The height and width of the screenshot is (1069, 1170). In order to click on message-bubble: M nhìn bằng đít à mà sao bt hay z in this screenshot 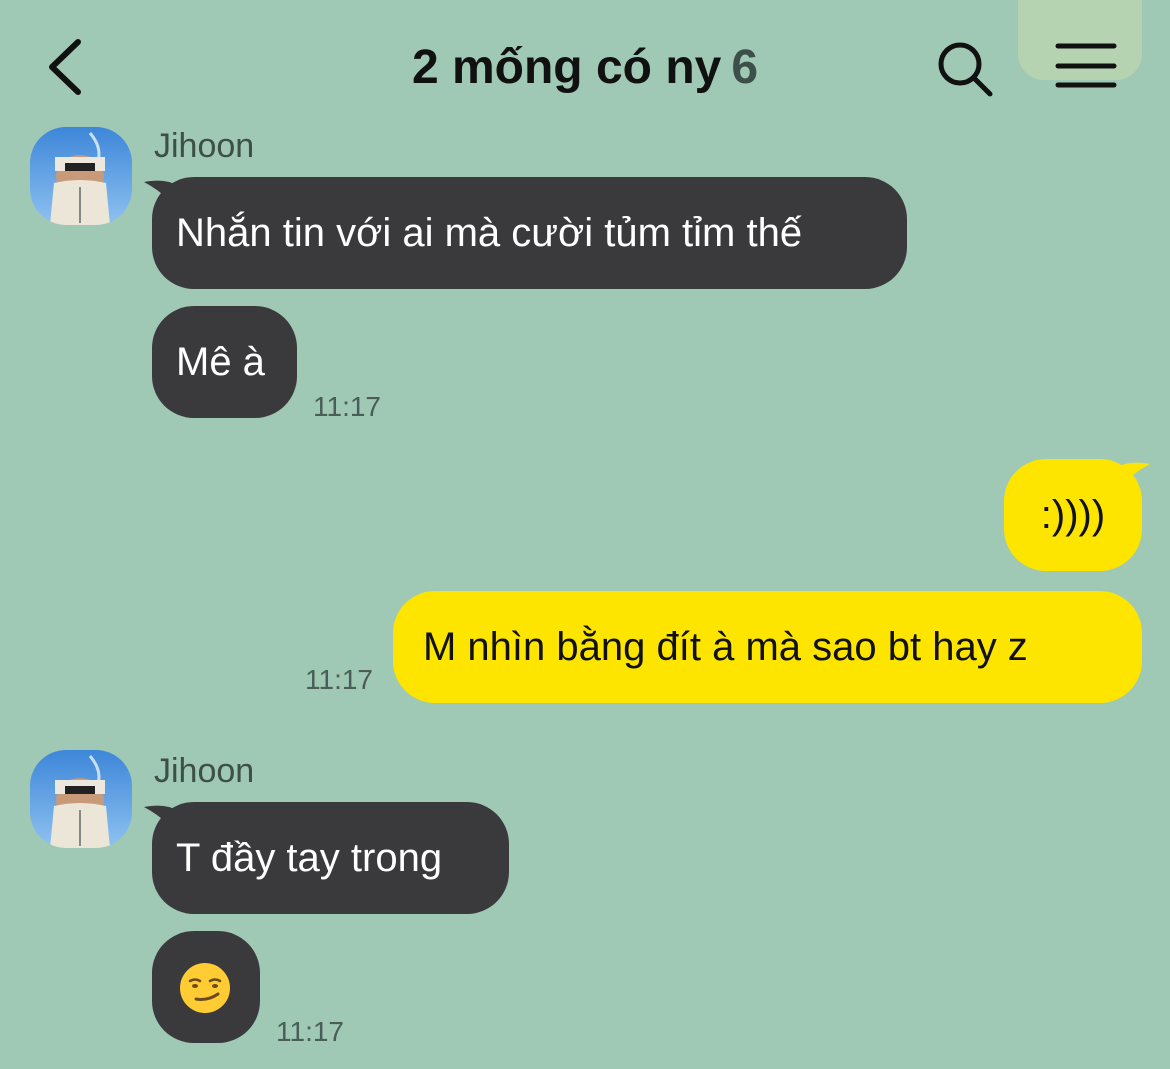, I will do `click(767, 647)`.